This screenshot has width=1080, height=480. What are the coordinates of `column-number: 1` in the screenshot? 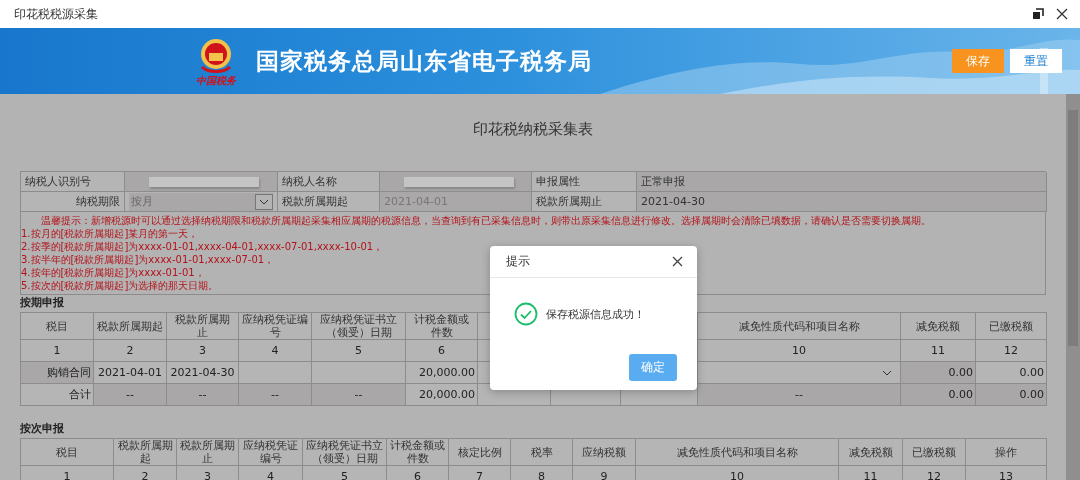 It's located at (57, 350).